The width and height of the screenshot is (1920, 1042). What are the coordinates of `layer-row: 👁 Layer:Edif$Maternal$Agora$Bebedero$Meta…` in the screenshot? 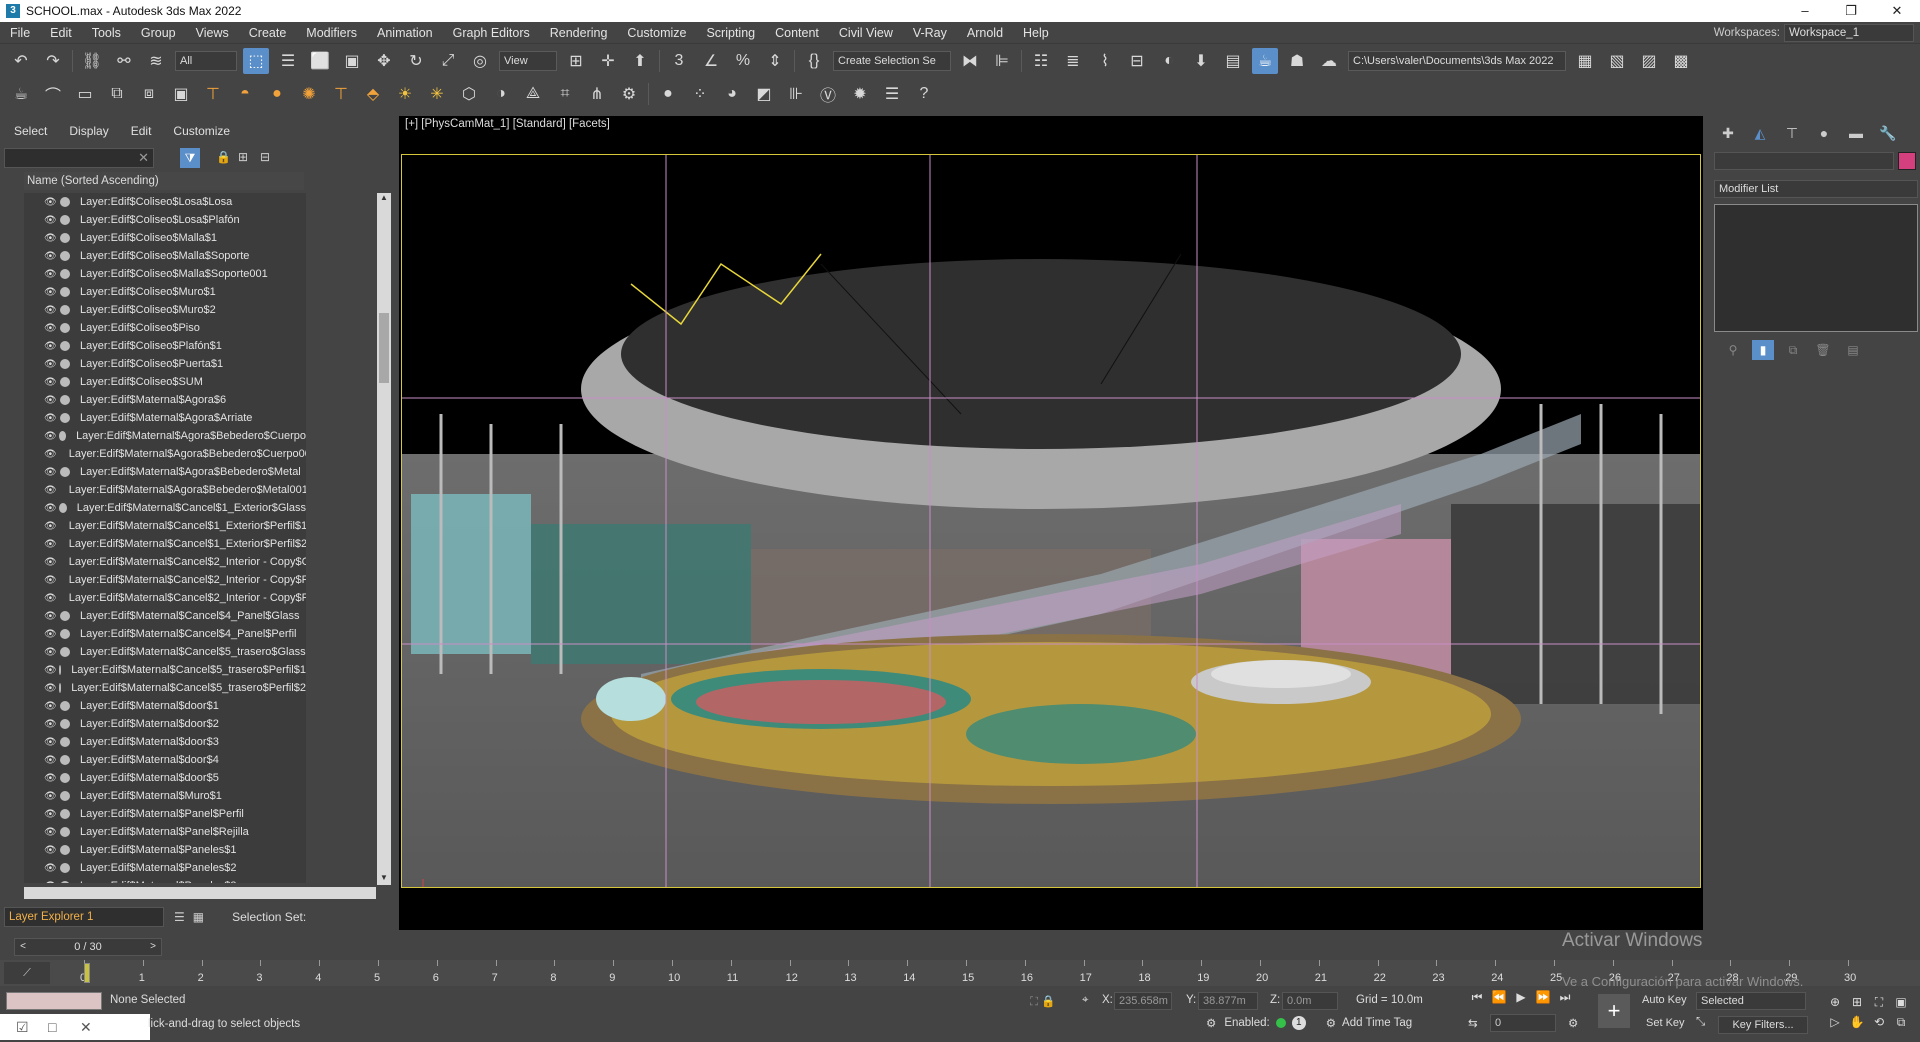 It's located at (165, 490).